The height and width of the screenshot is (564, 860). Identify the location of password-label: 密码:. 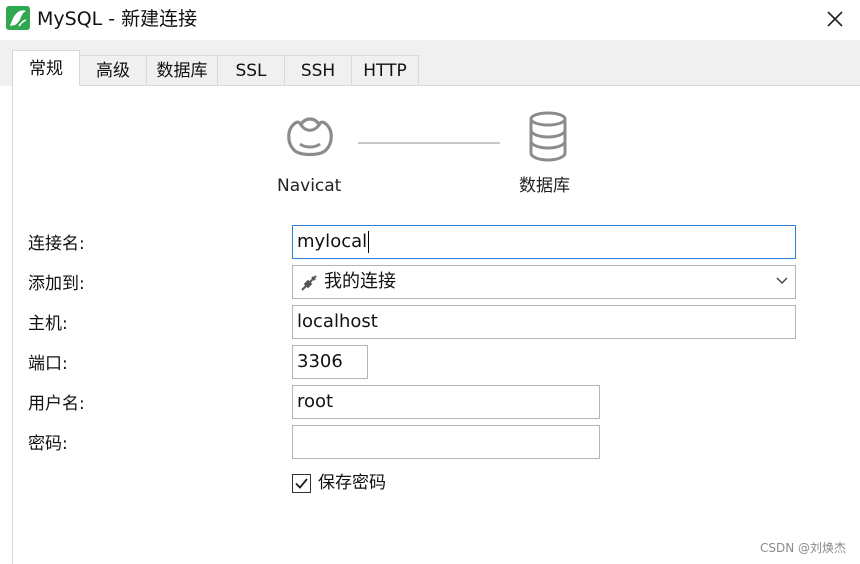
(48, 444).